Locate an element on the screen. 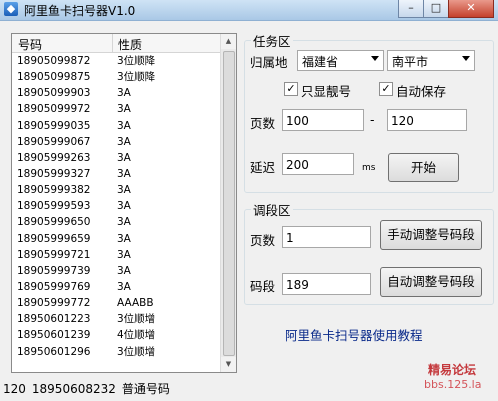  list-row: 18905999035 3A is located at coordinates (116, 126).